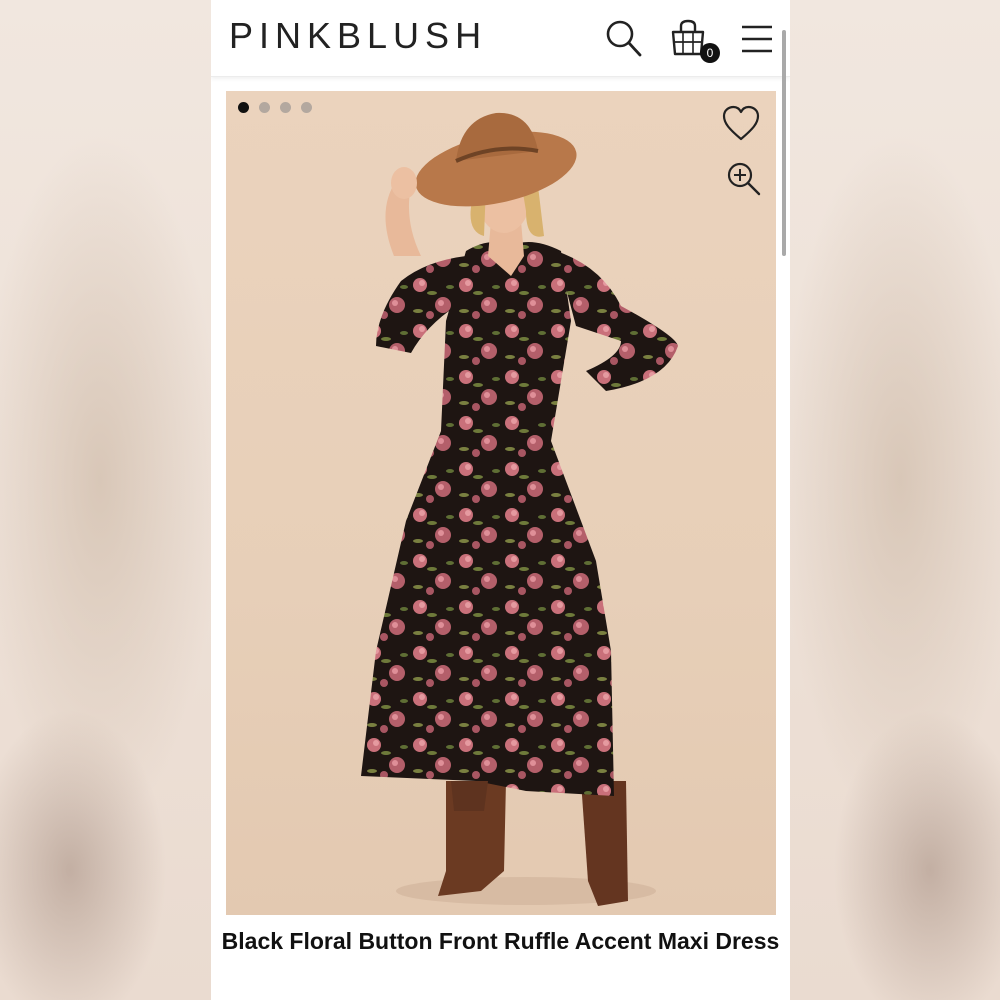 The image size is (1000, 1000). Describe the element at coordinates (741, 124) in the screenshot. I see `heart-icon` at that location.